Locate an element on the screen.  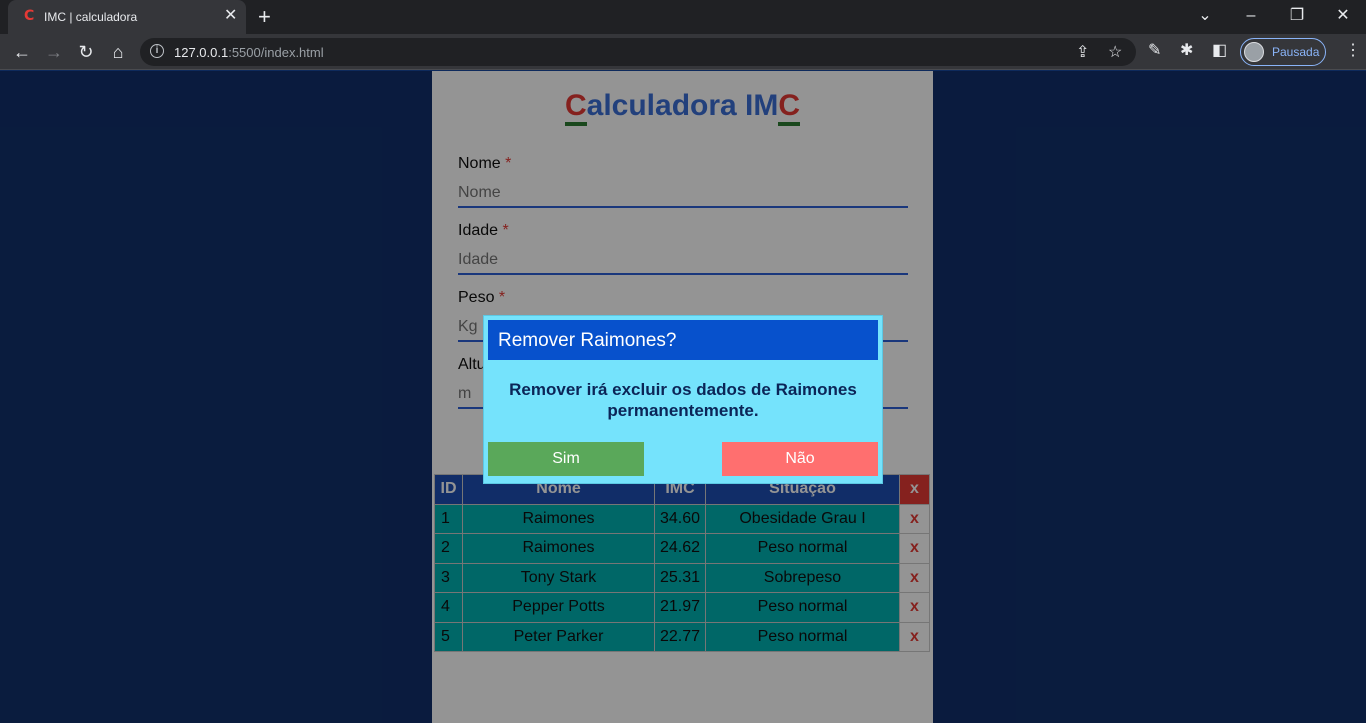
back-icon: ← is located at coordinates (22, 52).